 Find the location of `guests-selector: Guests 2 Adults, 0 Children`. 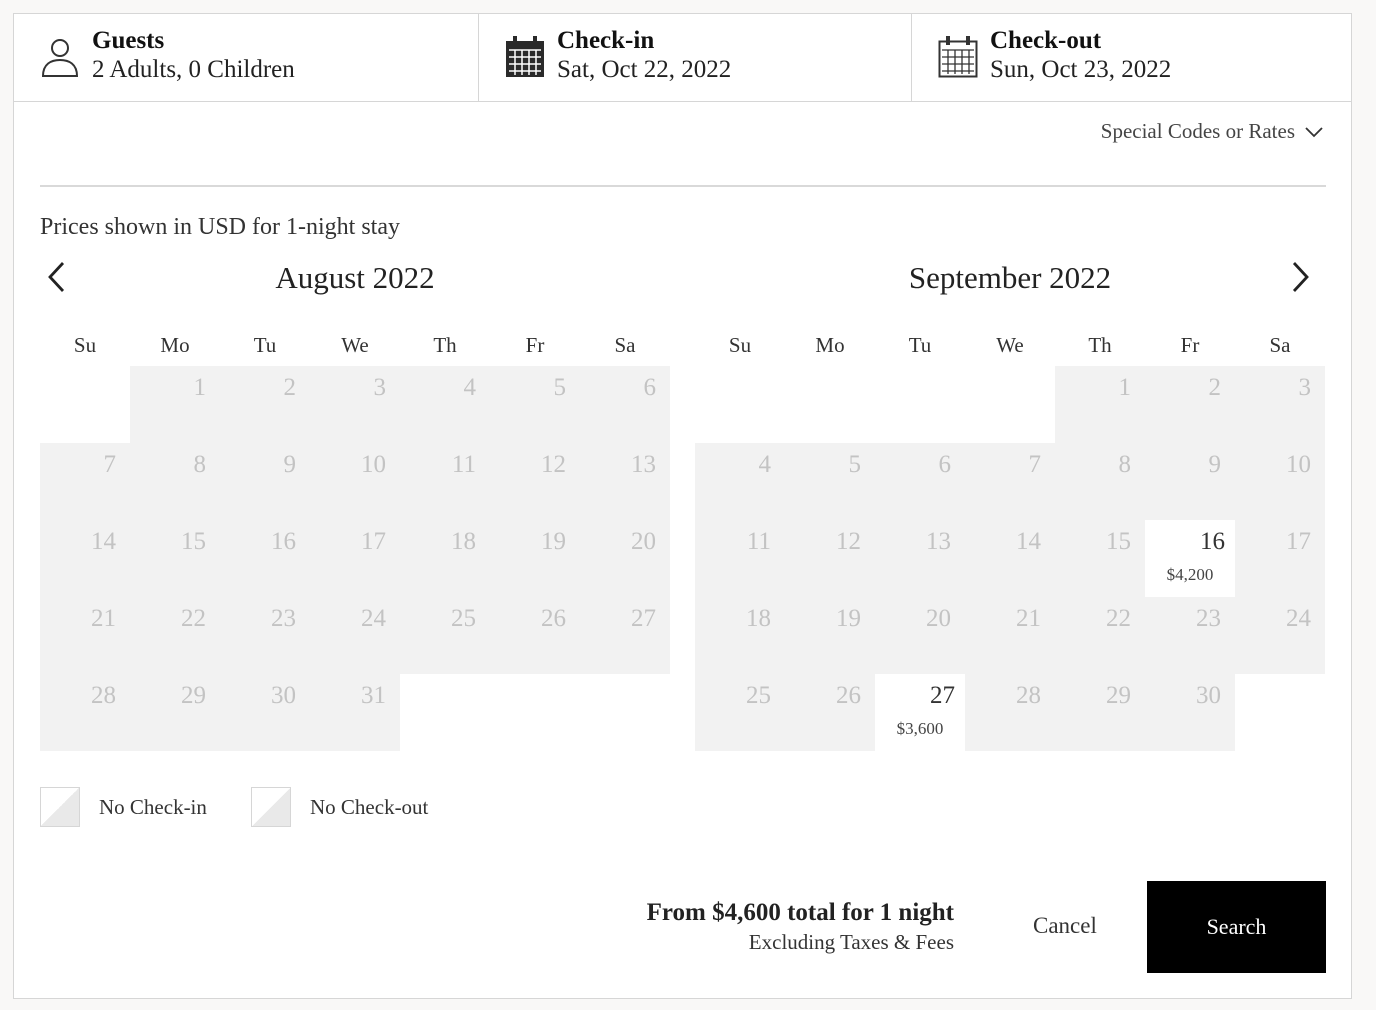

guests-selector: Guests 2 Adults, 0 Children is located at coordinates (246, 57).